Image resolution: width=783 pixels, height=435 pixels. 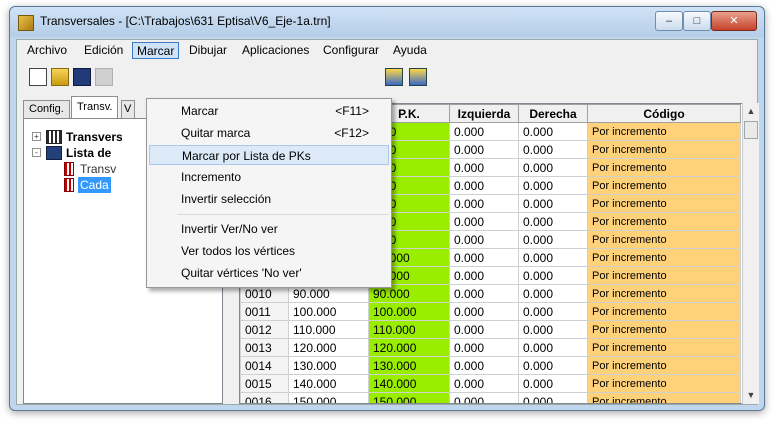 I want to click on minimize-button: –, so click(x=669, y=21).